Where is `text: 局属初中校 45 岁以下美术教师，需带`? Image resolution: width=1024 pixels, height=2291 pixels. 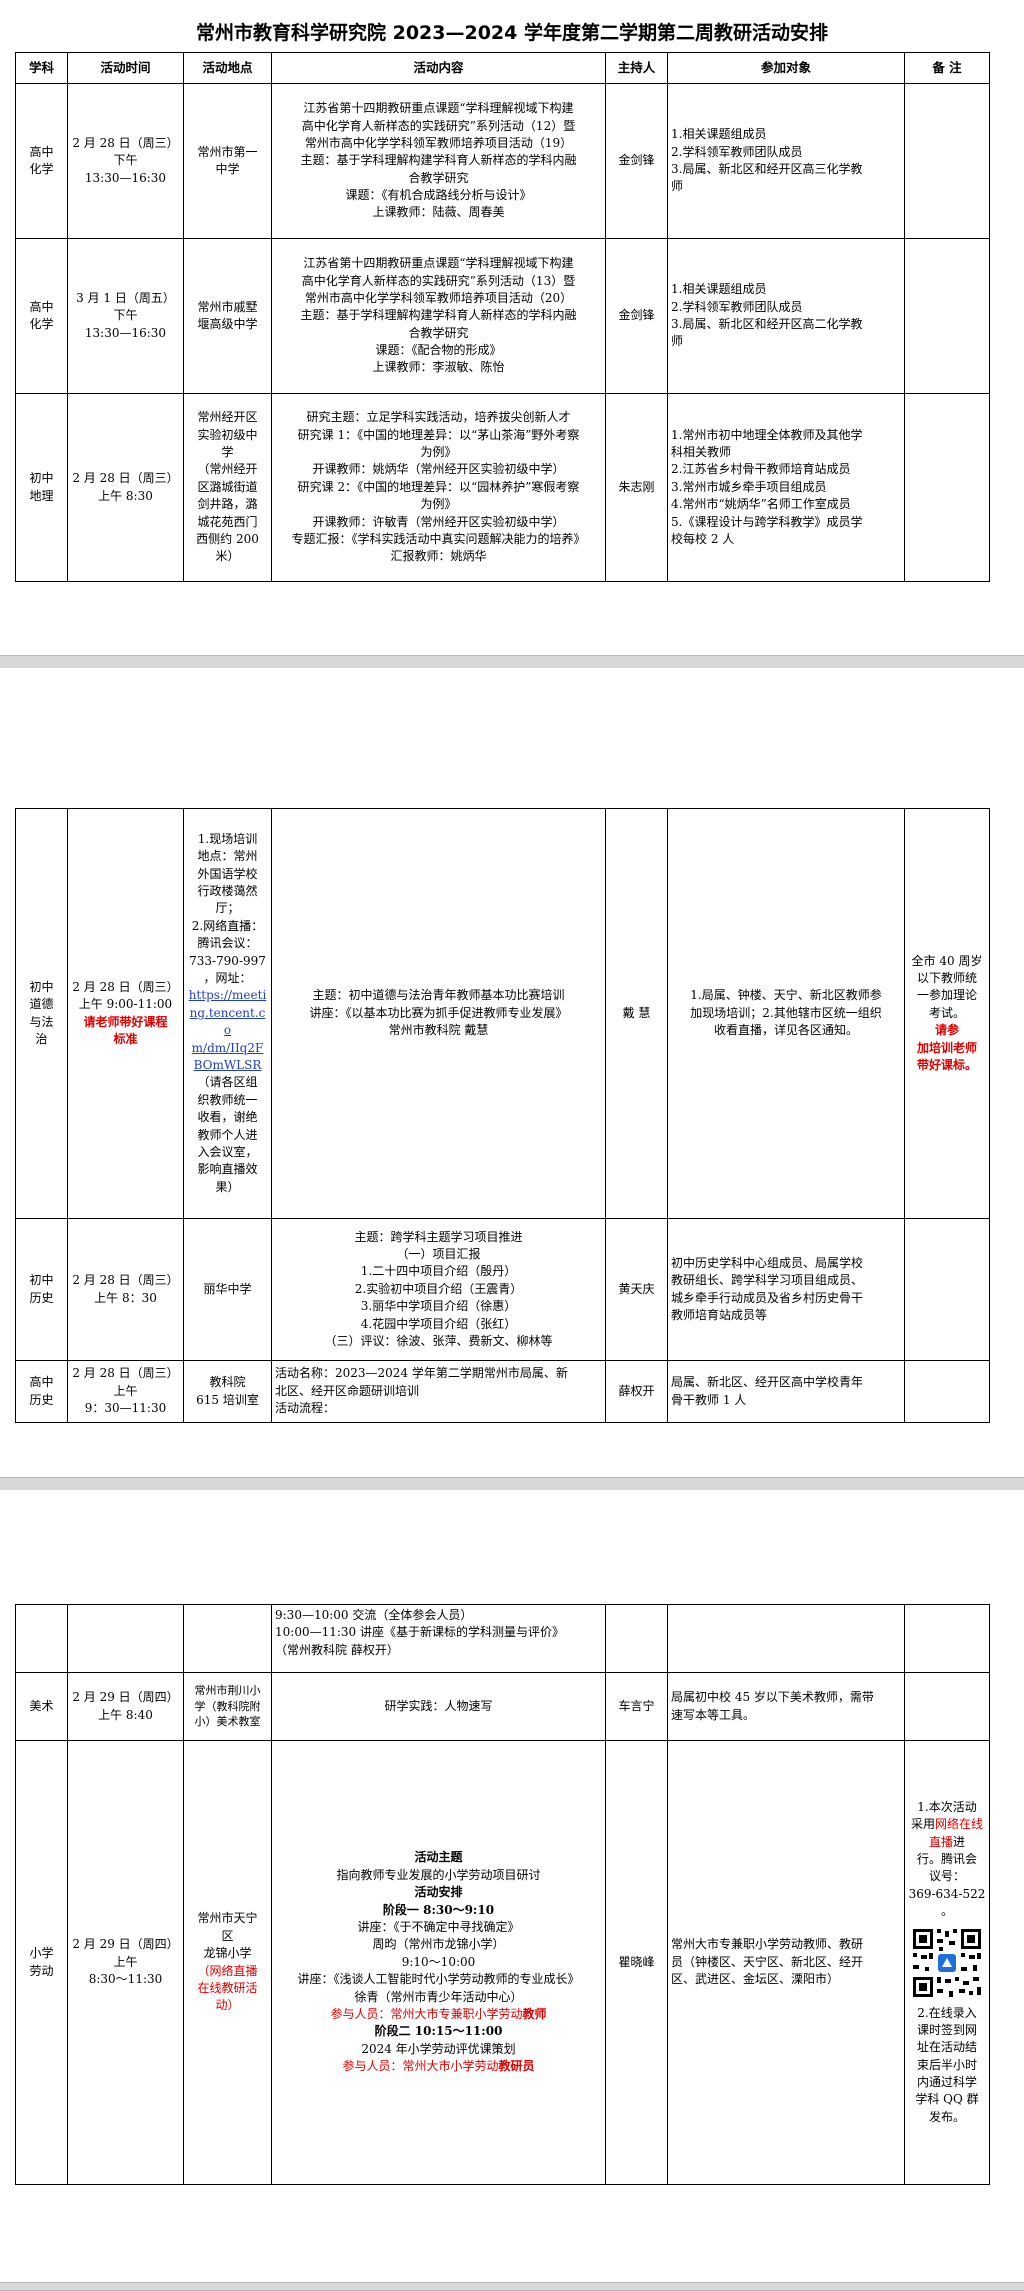
text: 局属初中校 45 岁以下美术教师，需带 is located at coordinates (772, 1697).